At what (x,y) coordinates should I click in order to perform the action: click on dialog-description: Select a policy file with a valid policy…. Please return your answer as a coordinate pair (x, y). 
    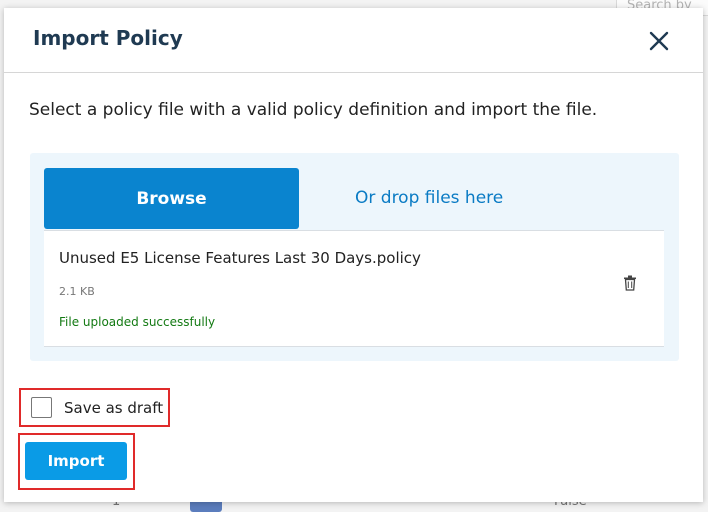
    Looking at the image, I should click on (313, 110).